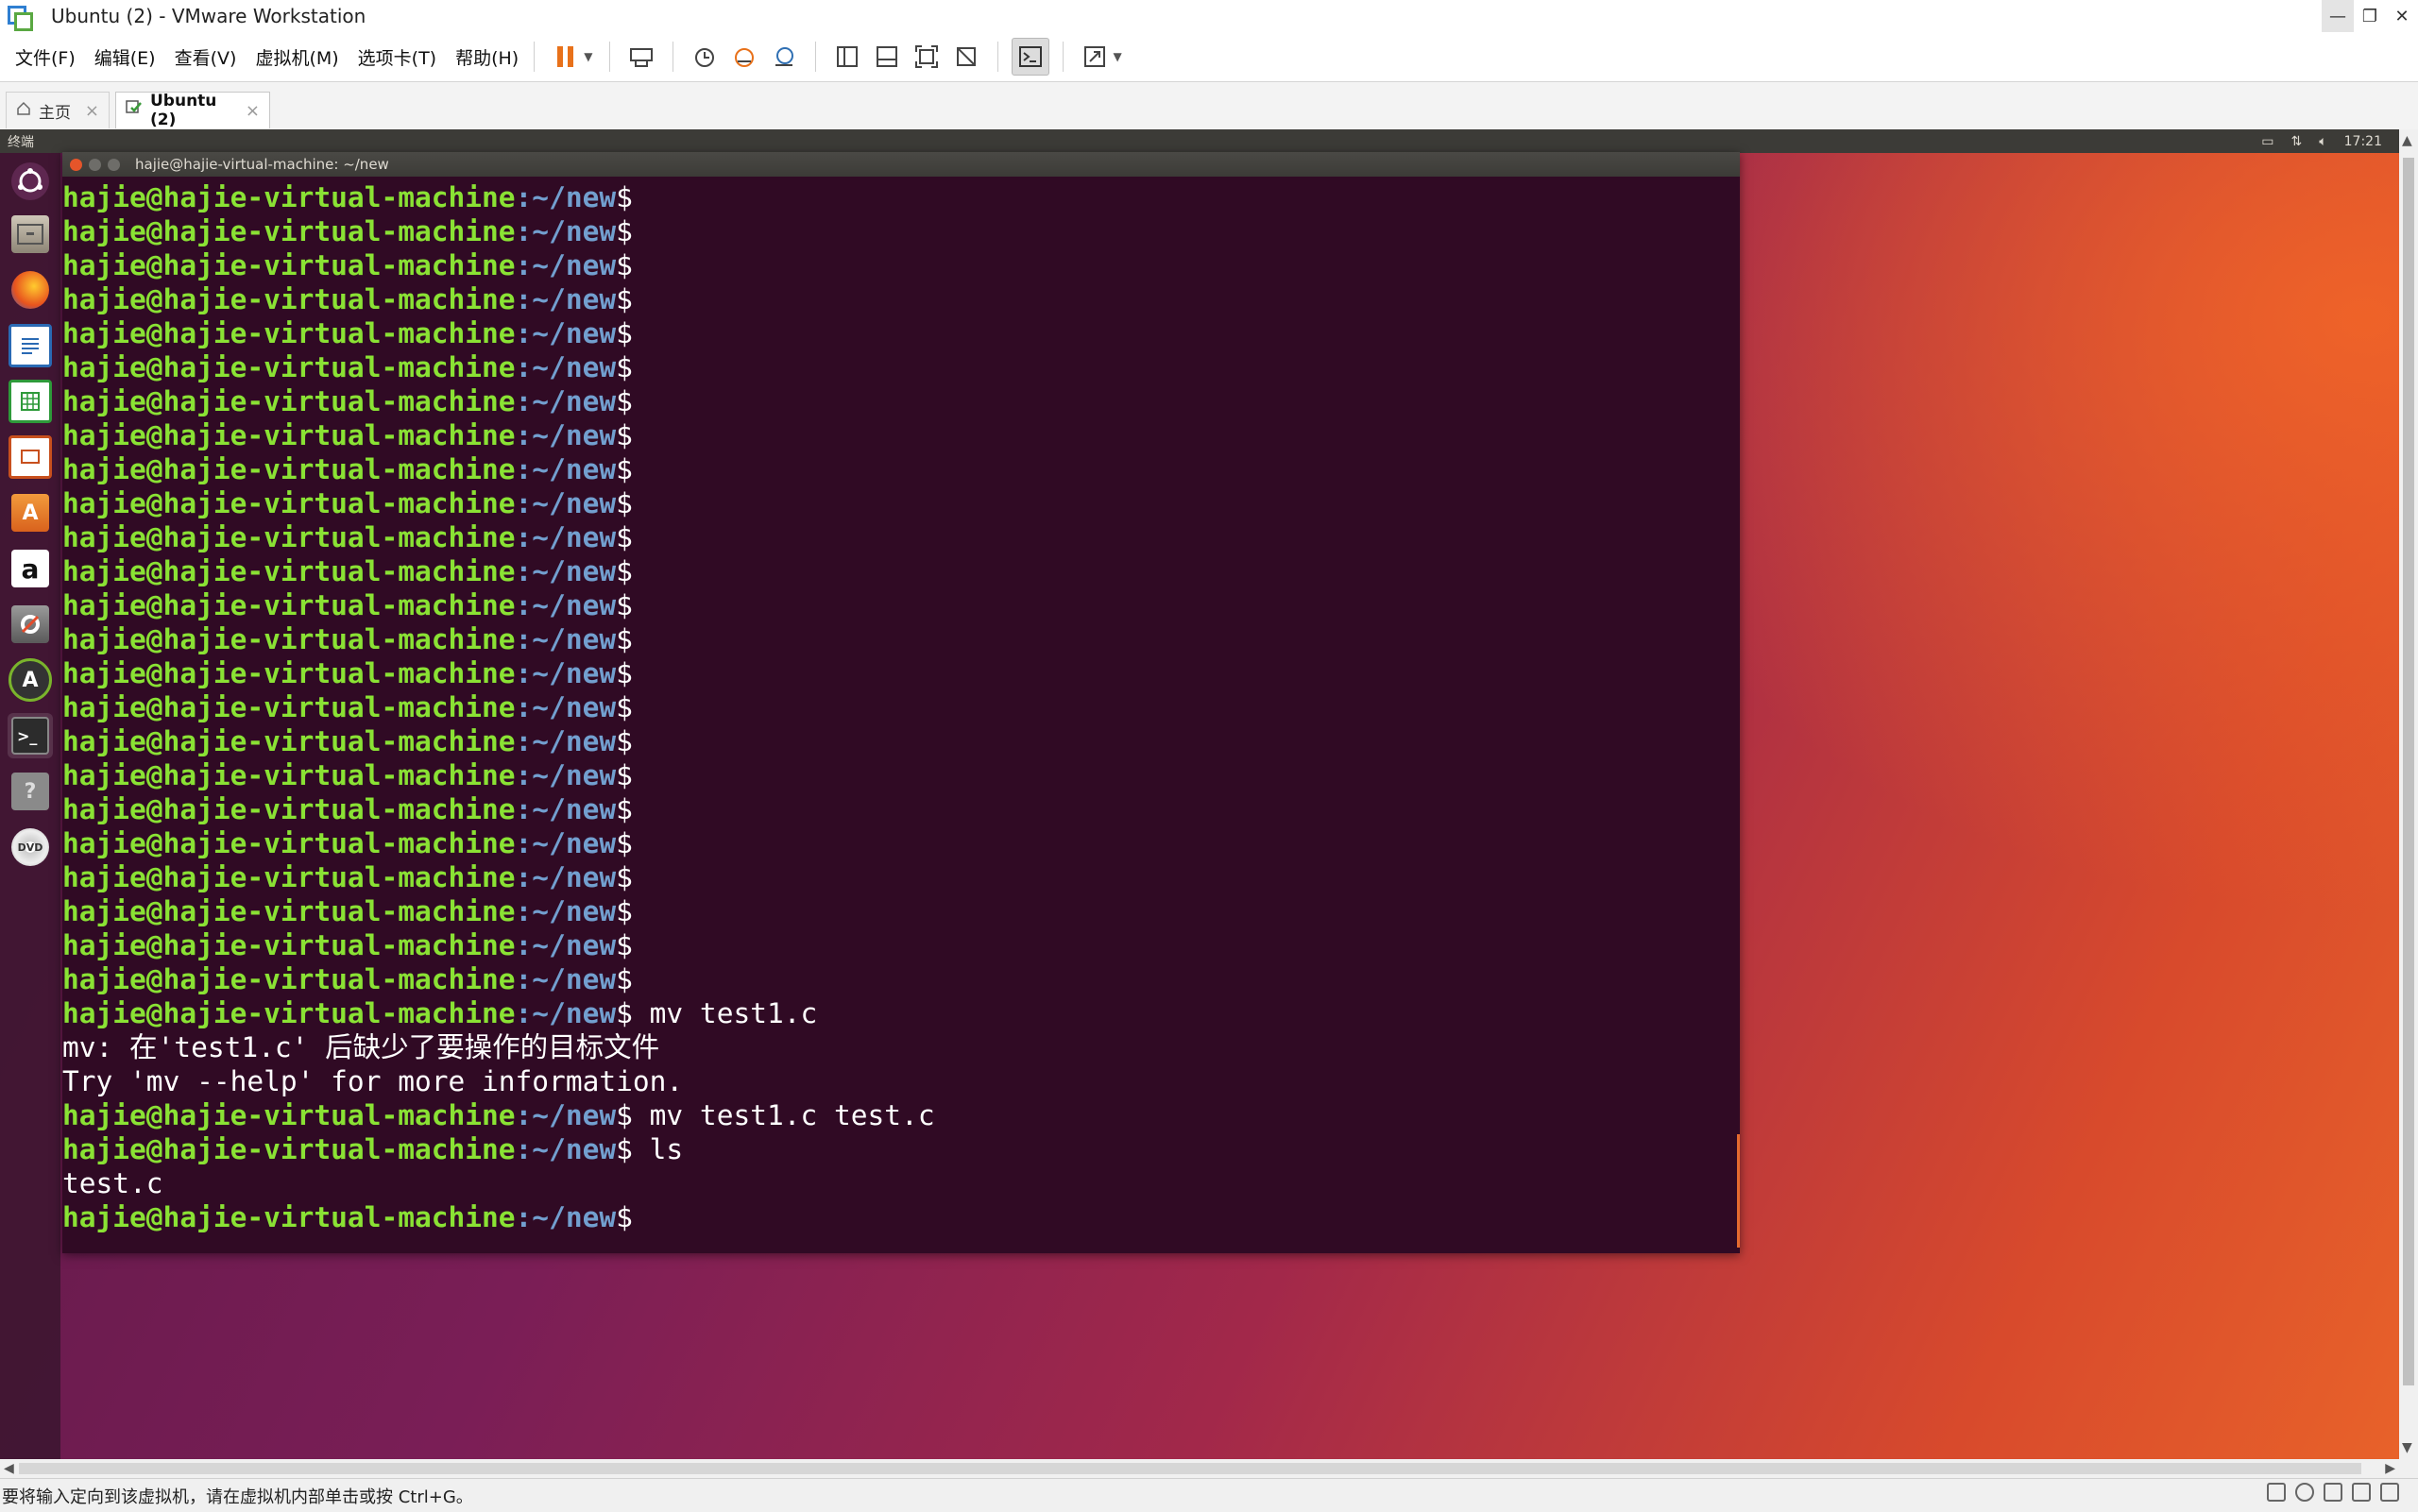  Describe the element at coordinates (783, 1115) in the screenshot. I see `prompt-command: mv test1.c test.c` at that location.